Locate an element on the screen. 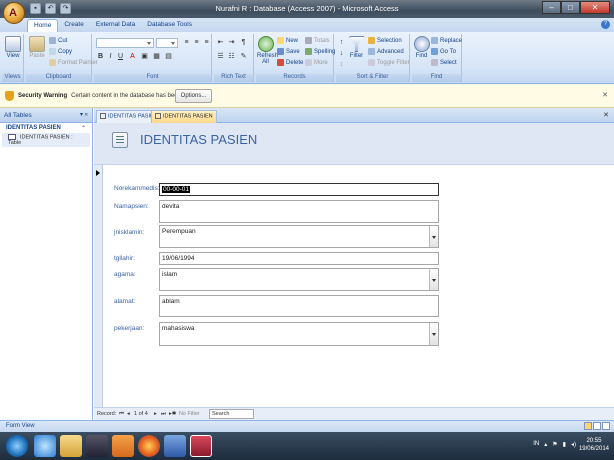  word-icon is located at coordinates (175, 446).